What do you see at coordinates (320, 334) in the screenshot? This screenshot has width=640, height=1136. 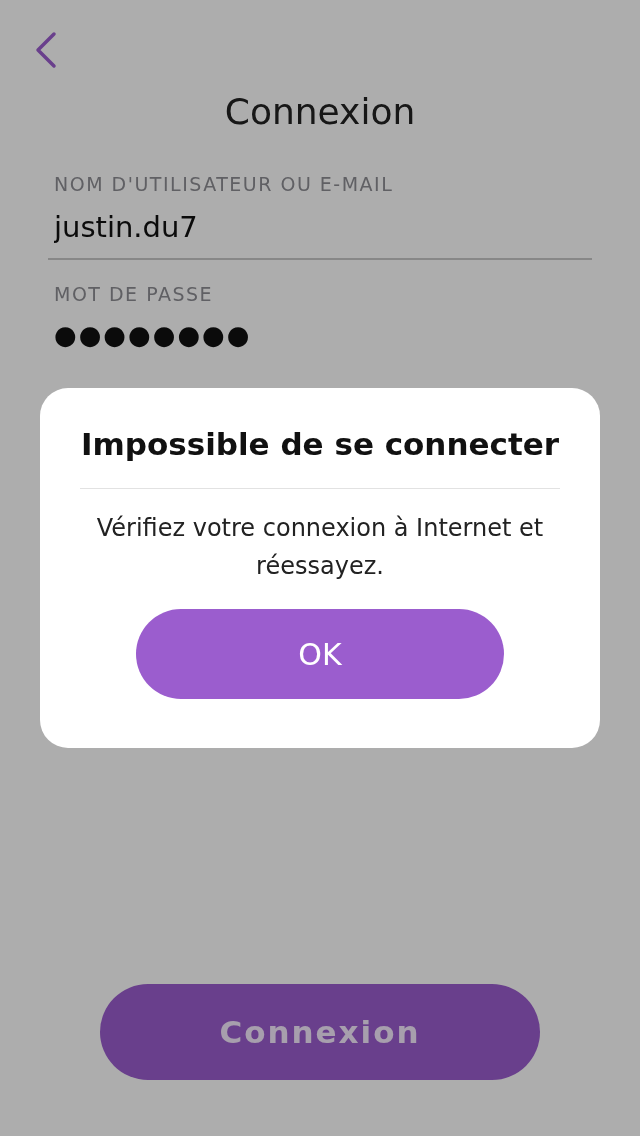 I see `password-field: ●●●●●●●●` at bounding box center [320, 334].